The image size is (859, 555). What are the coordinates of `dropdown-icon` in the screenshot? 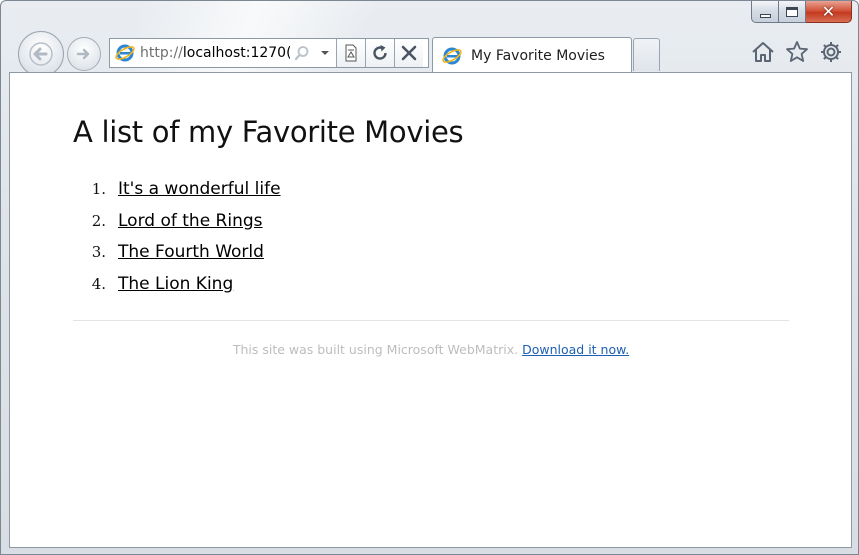 It's located at (325, 53).